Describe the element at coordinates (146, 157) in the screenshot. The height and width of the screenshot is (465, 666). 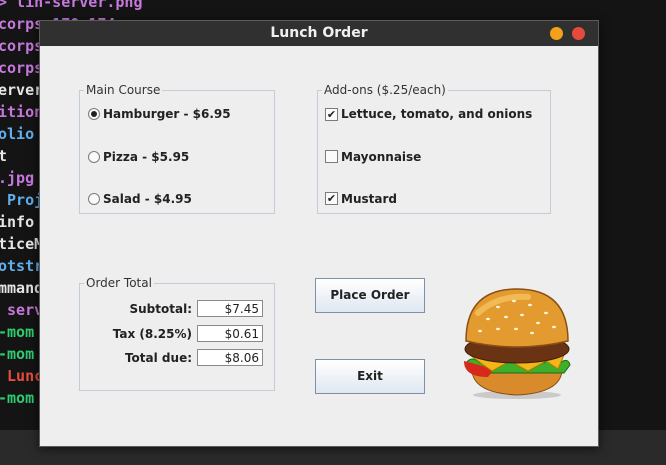
I see `pizza-label: Pizza - $5.95` at that location.